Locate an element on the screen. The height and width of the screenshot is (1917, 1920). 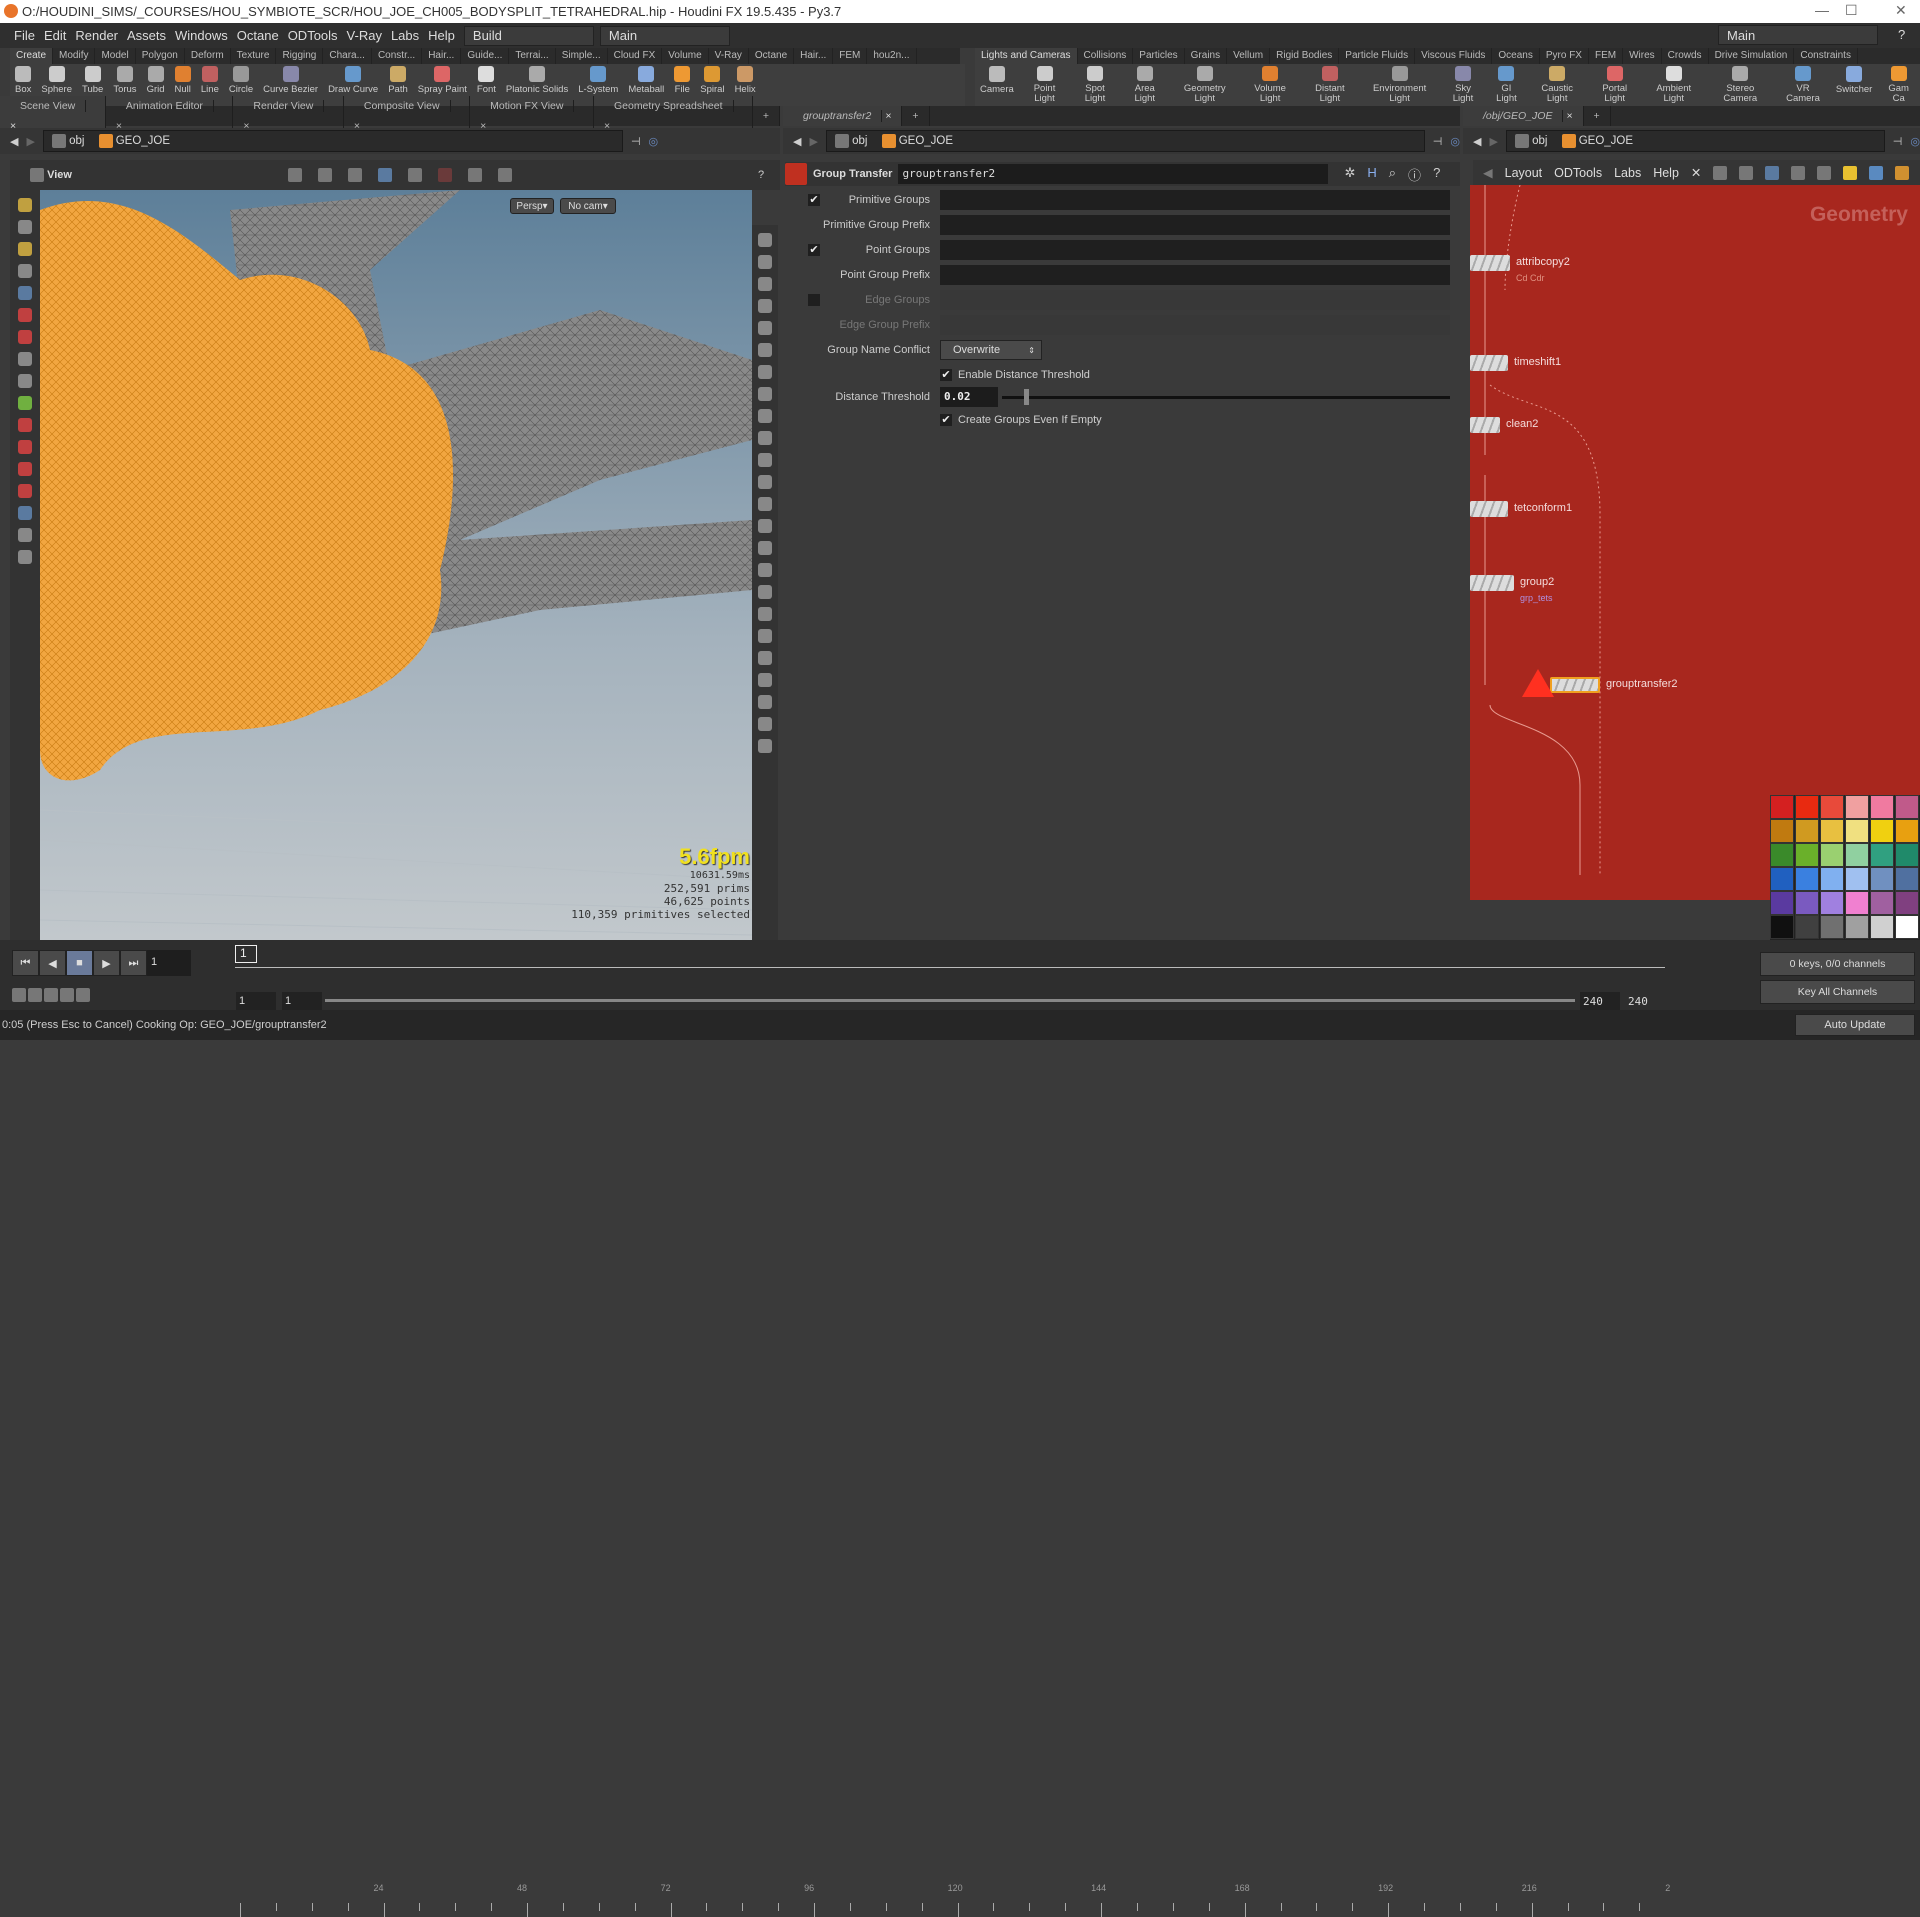
param-toggle-checkbox is located at coordinates (814, 300).